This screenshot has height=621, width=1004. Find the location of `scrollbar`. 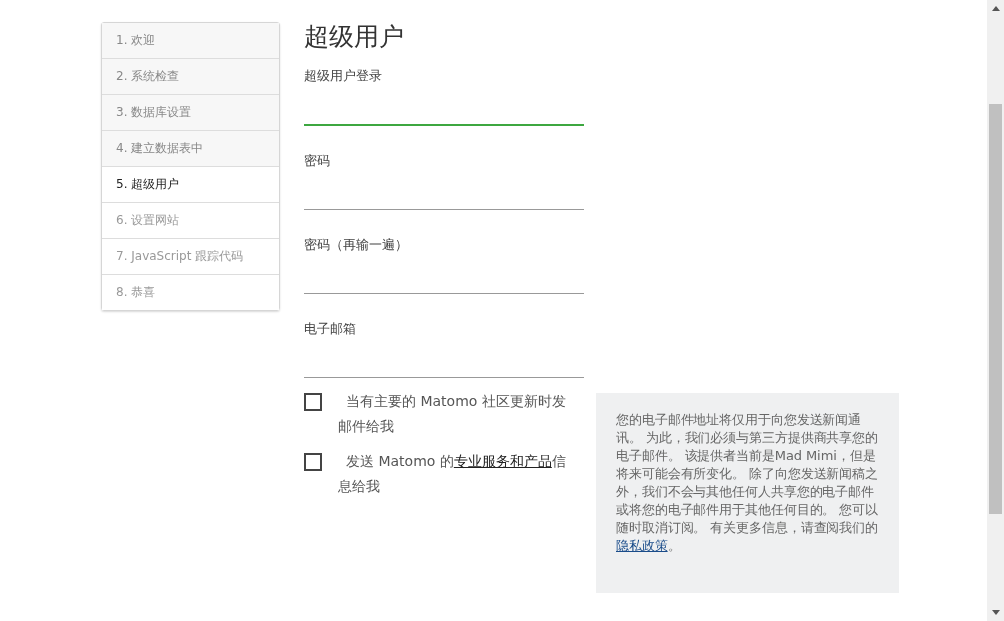

scrollbar is located at coordinates (995, 310).